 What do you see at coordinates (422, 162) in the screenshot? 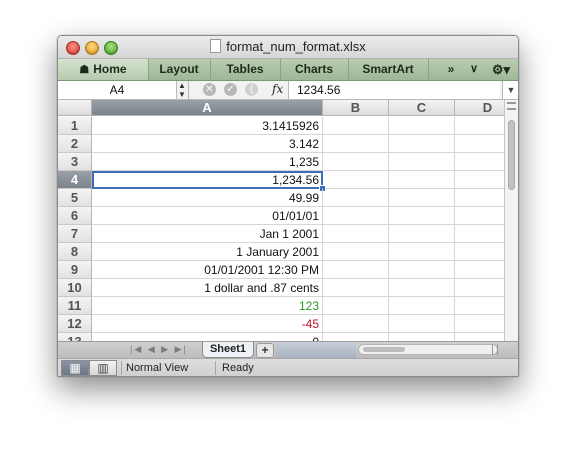
I see `cell-c3` at bounding box center [422, 162].